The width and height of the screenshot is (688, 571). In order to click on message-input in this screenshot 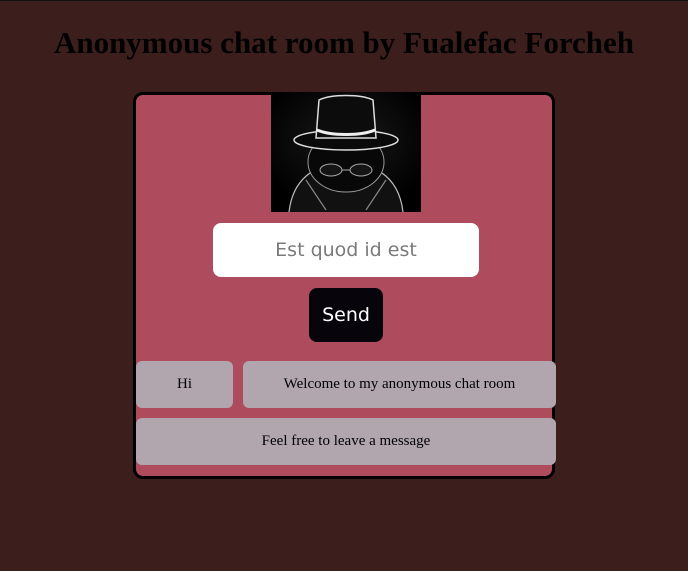, I will do `click(346, 250)`.